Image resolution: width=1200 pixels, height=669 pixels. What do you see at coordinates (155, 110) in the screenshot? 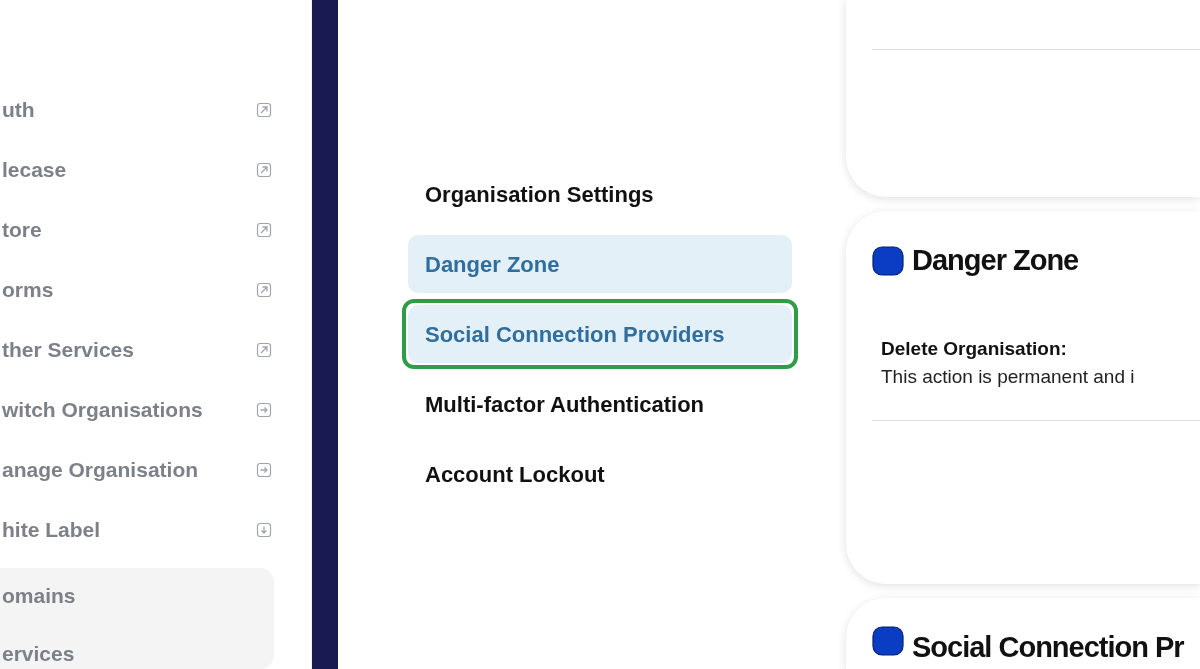
I see `sidebar-item: uth` at bounding box center [155, 110].